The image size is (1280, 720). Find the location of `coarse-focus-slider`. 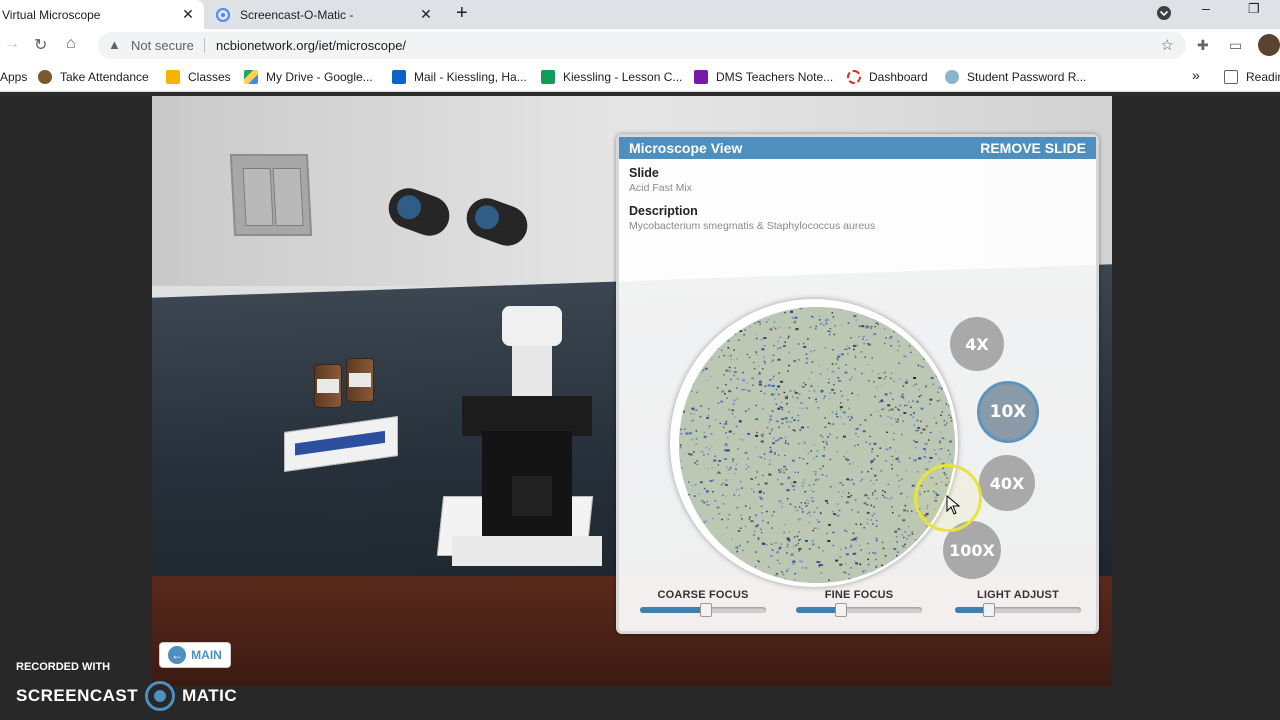

coarse-focus-slider is located at coordinates (703, 610).